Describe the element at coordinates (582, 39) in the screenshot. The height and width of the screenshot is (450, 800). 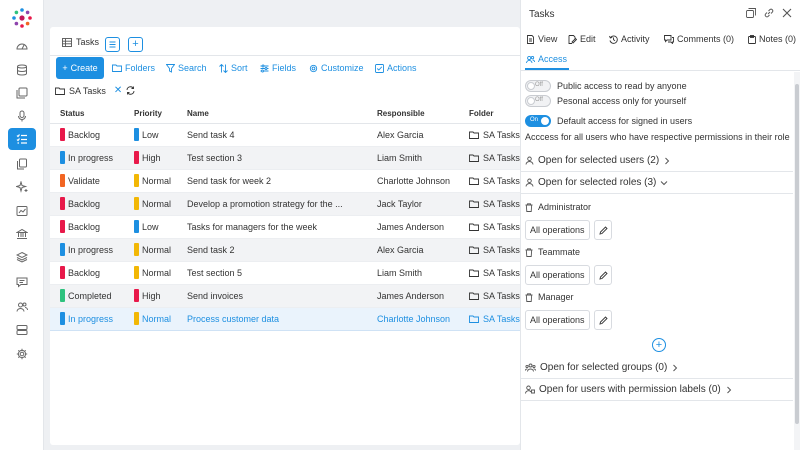
I see `tab-edit: Edit` at that location.